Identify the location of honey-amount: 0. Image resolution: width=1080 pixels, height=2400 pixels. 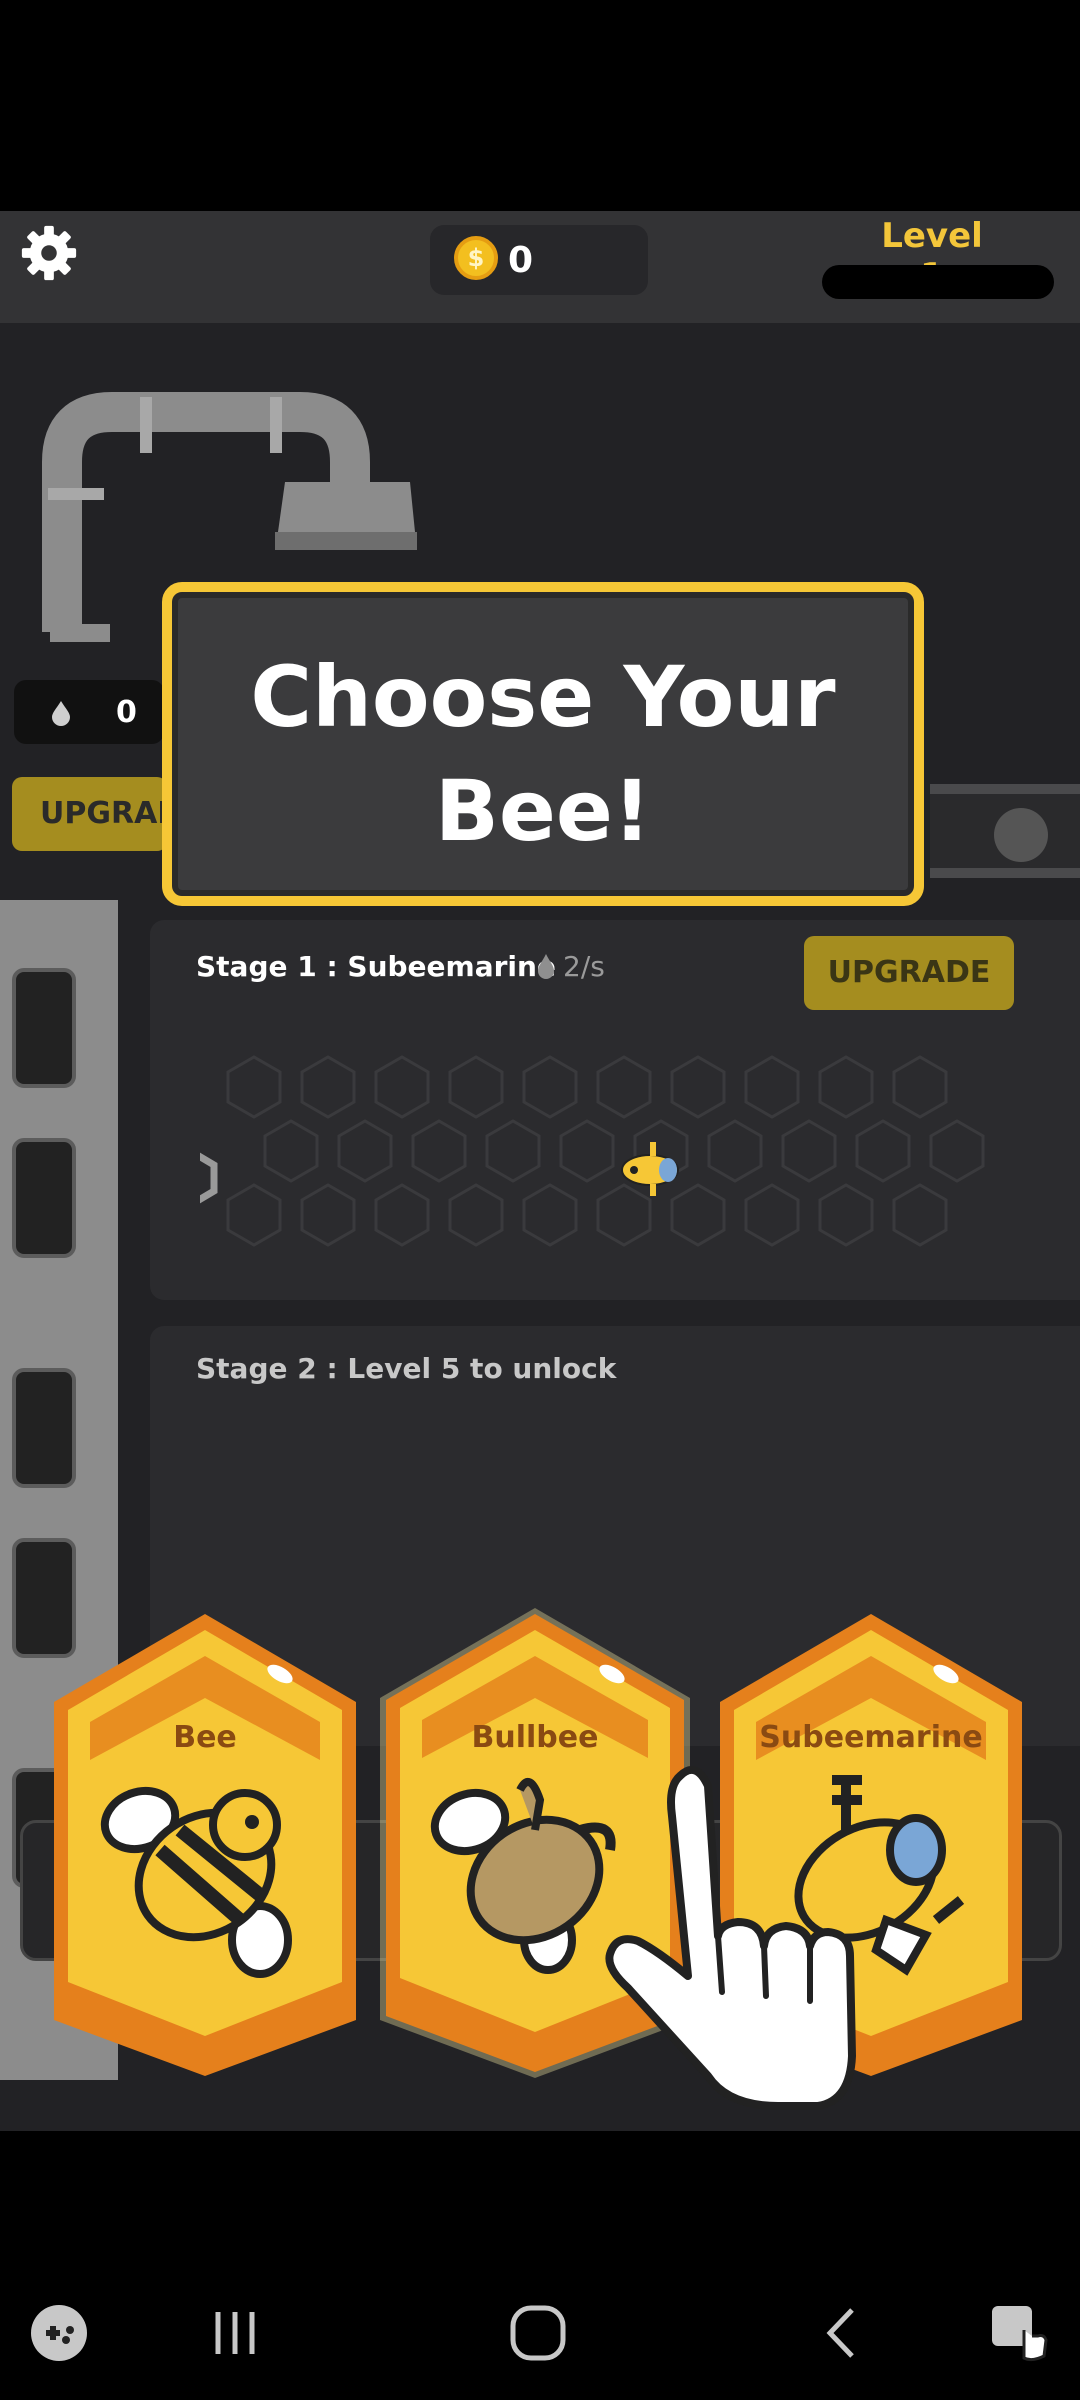
(126, 712).